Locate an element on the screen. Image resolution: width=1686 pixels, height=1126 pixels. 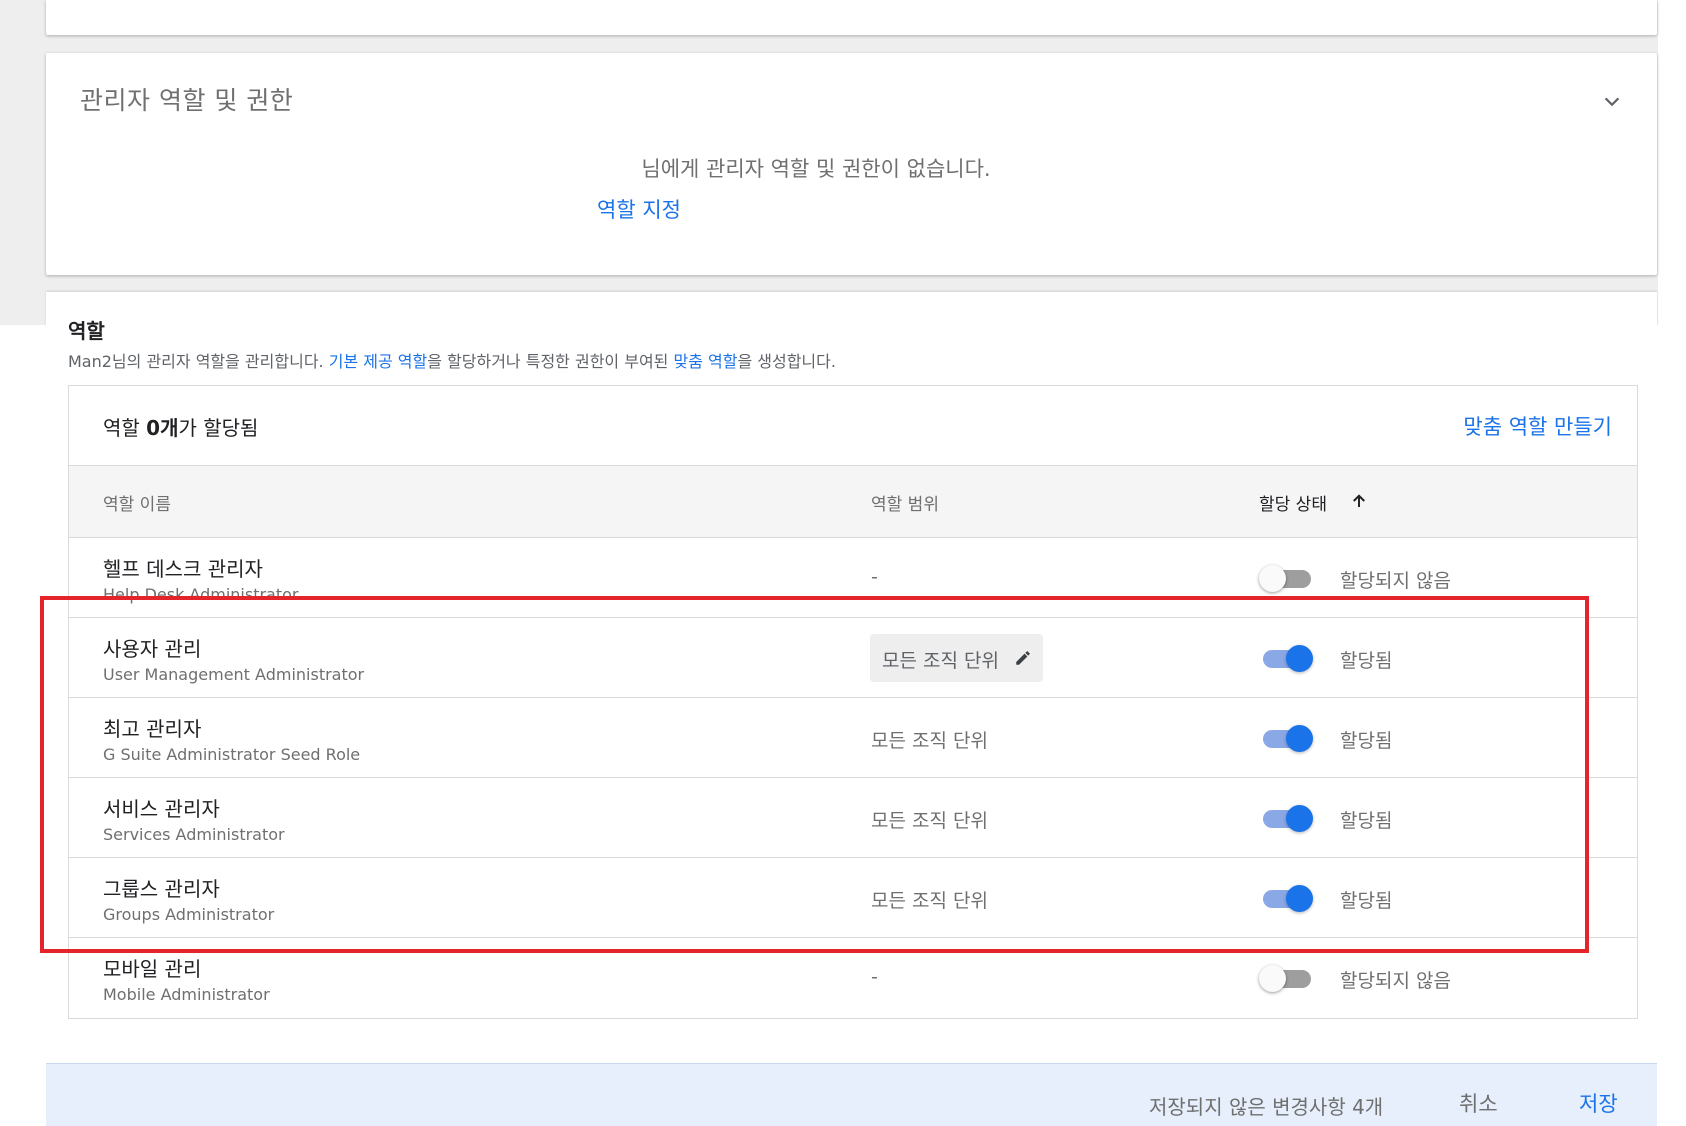
assigned-count: 역할 0개가 할당됨 is located at coordinates (180, 426).